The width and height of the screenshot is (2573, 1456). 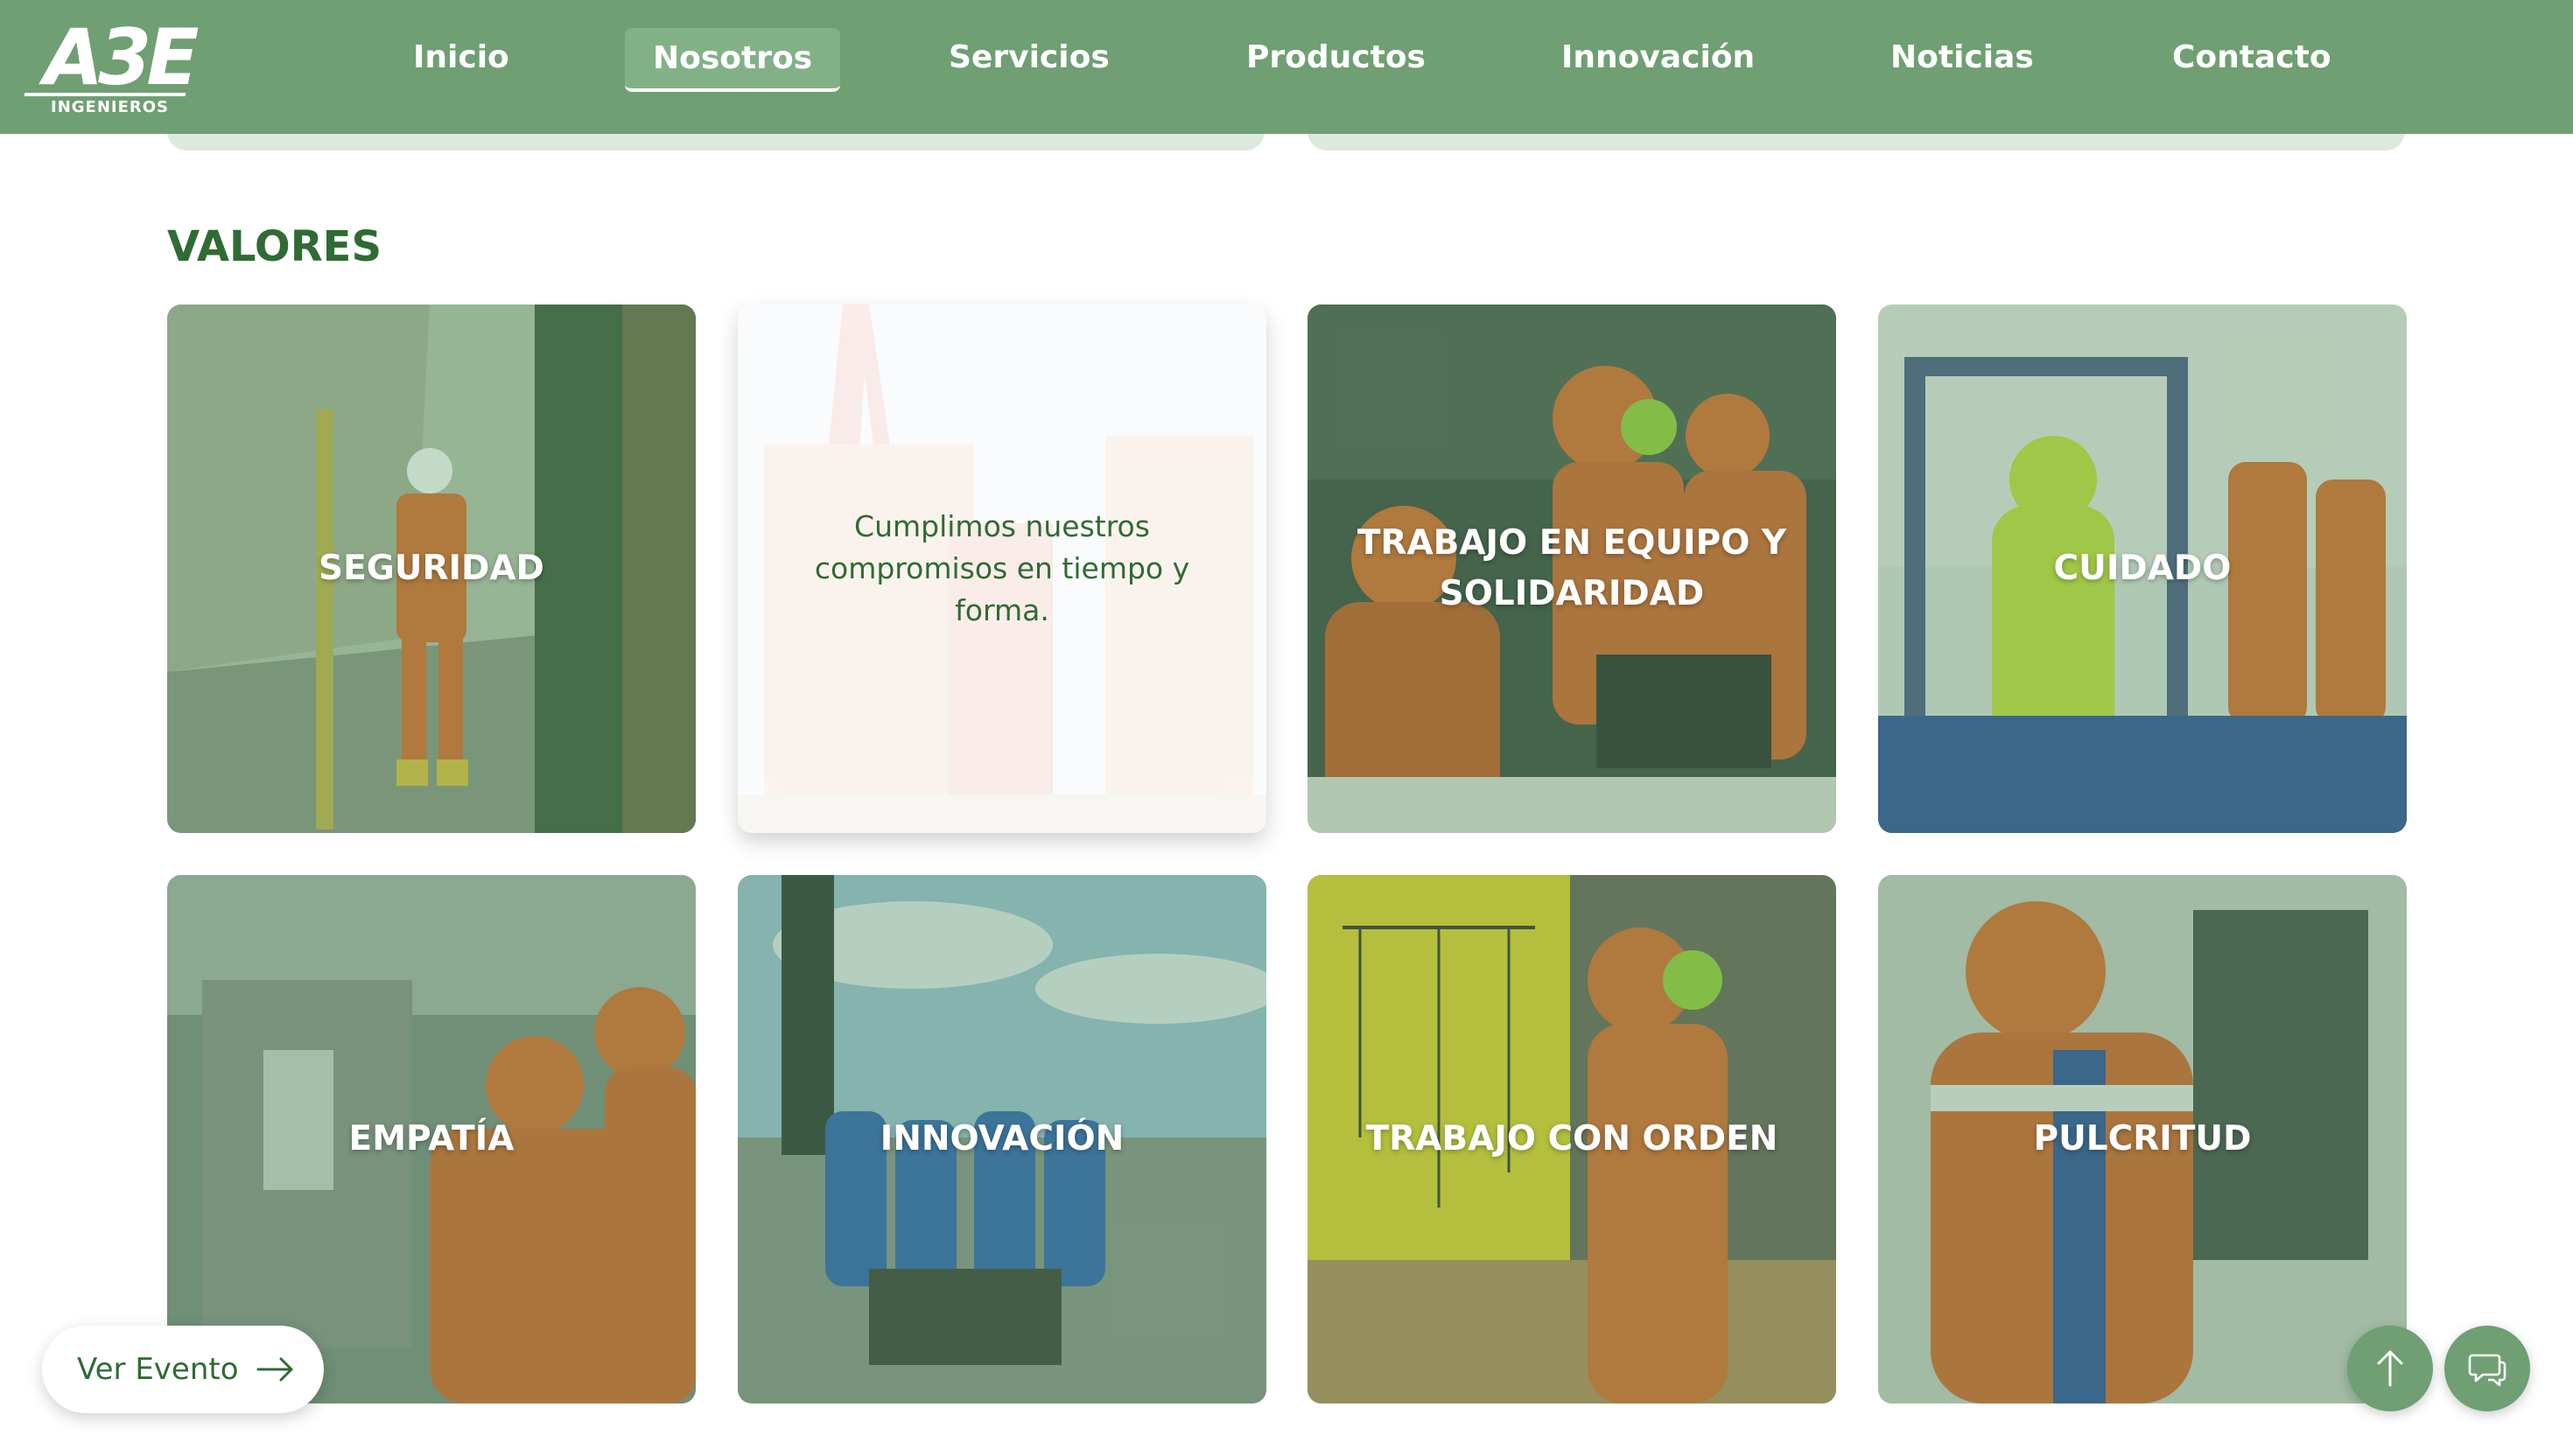 I want to click on value-card-trabajo-equipo: TRABAJO EN EQUIPO Y SOLIDARIDAD, so click(x=1572, y=568).